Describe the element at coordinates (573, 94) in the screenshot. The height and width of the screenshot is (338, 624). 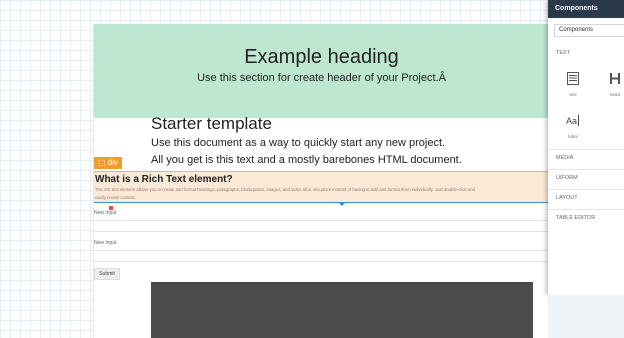
I see `component-text-label: text` at that location.